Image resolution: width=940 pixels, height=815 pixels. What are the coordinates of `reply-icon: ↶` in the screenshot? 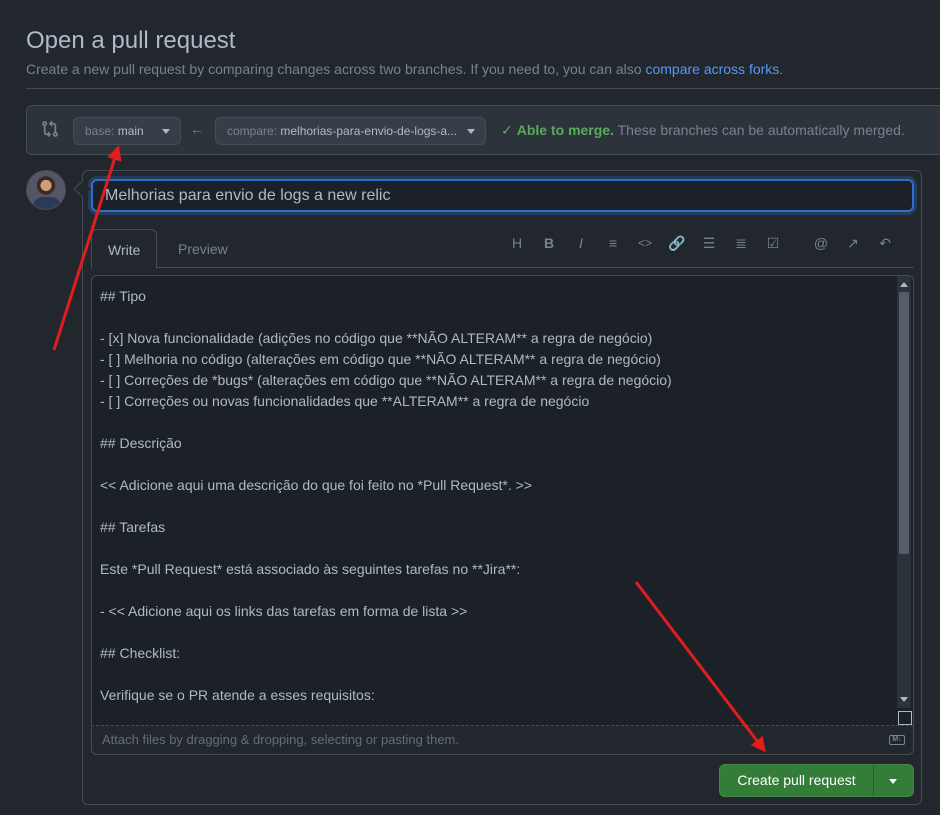 It's located at (885, 243).